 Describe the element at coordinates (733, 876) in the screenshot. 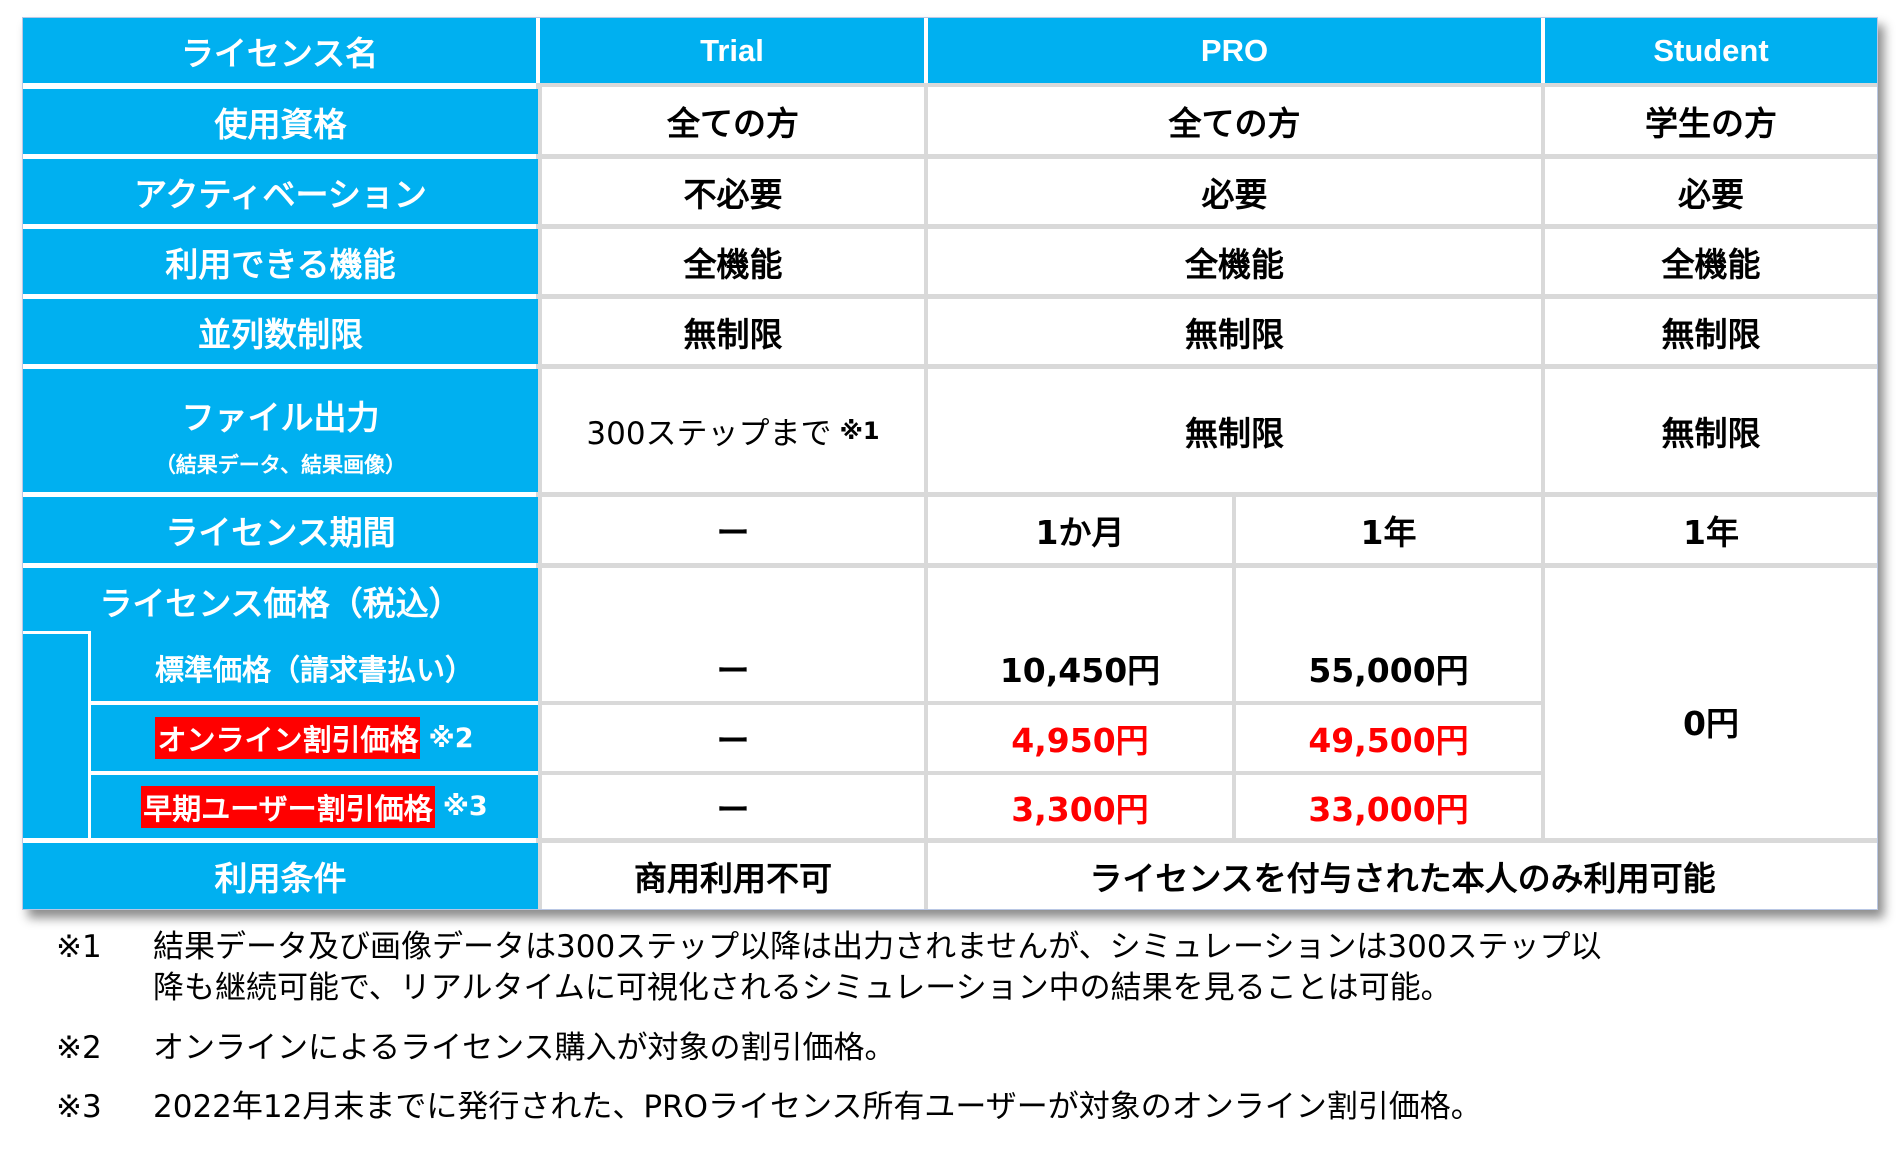

I see `trial-terms: 商用利用不可` at that location.